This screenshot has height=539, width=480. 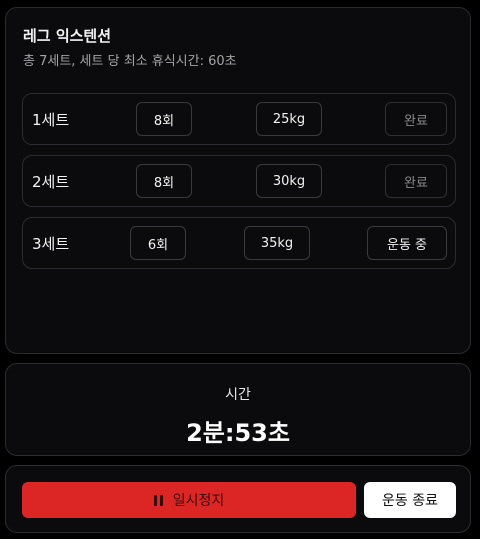 What do you see at coordinates (158, 243) in the screenshot?
I see `reps-button: 6회` at bounding box center [158, 243].